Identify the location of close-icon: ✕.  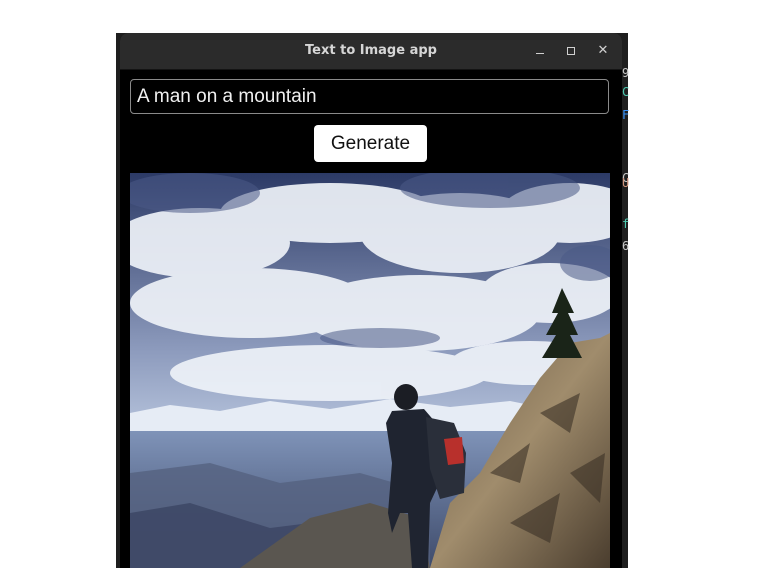
(603, 50).